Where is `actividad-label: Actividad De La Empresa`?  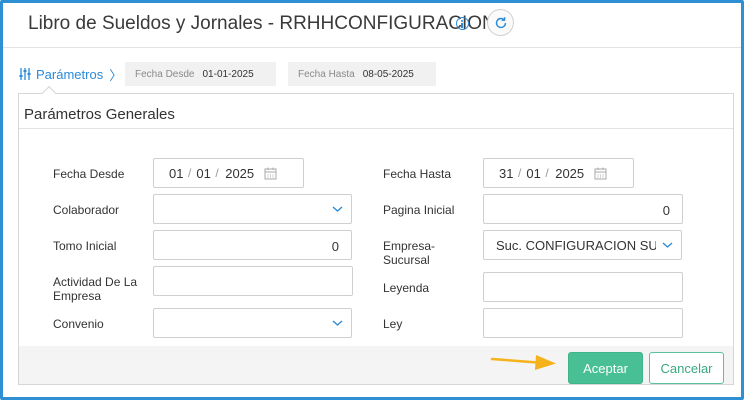
actividad-label: Actividad De La Empresa is located at coordinates (95, 289).